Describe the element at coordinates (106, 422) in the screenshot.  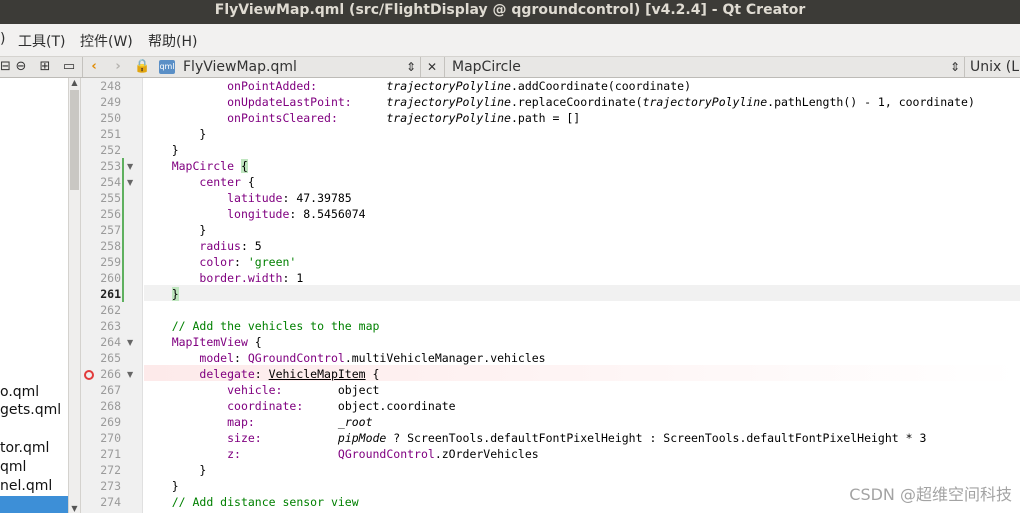
I see `line-number: 269` at that location.